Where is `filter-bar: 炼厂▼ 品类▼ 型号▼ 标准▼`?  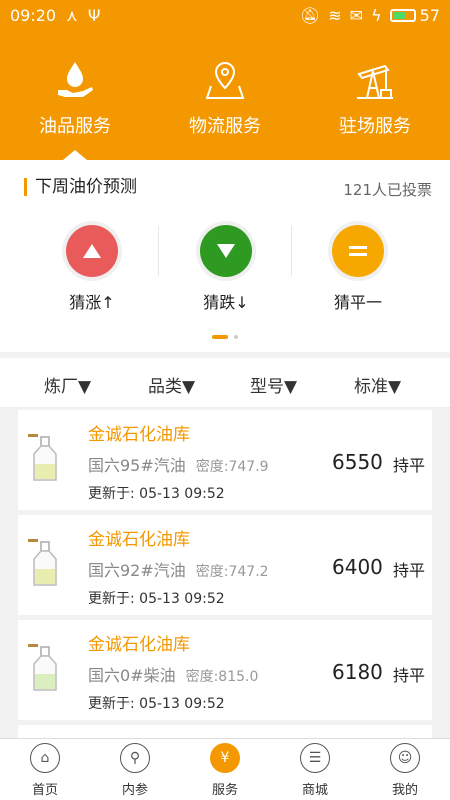
filter-bar: 炼厂▼ 品类▼ 型号▼ 标准▼ is located at coordinates (225, 383).